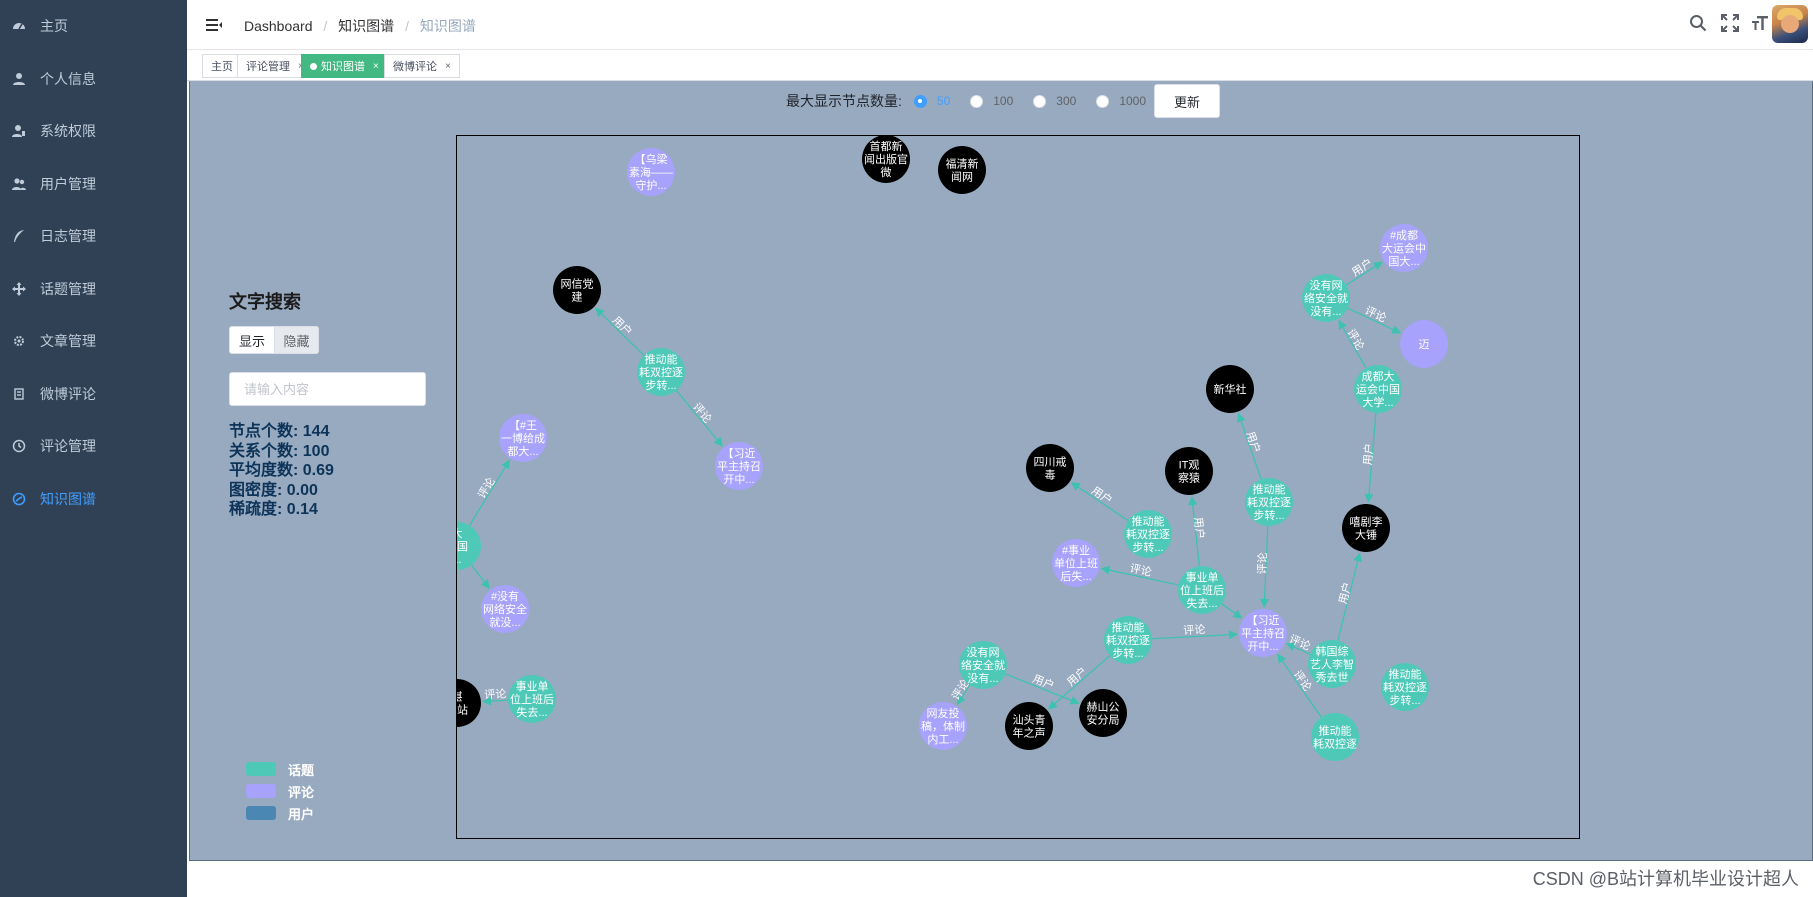 This screenshot has width=1813, height=897. I want to click on radio-option-50: 50, so click(931, 101).